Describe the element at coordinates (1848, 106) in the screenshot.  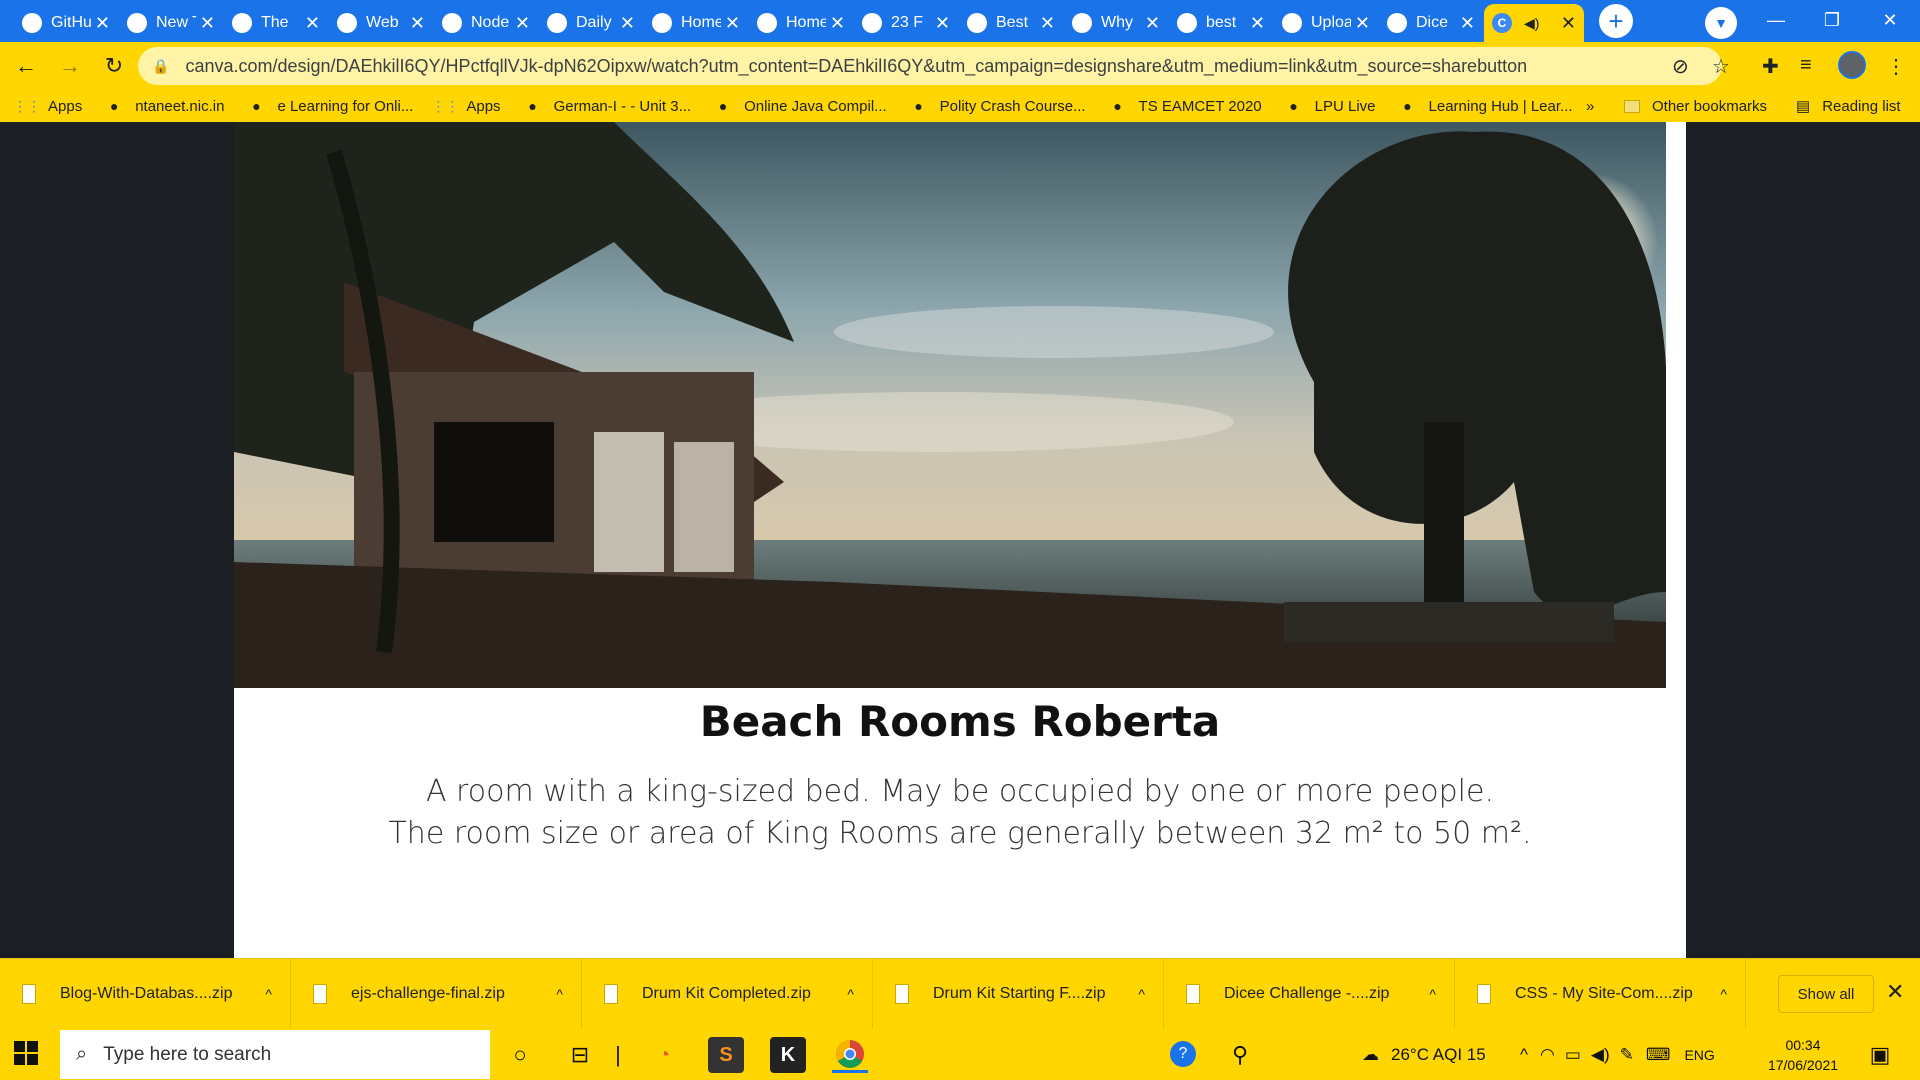
I see `reading-list: ▤ Reading list` at that location.